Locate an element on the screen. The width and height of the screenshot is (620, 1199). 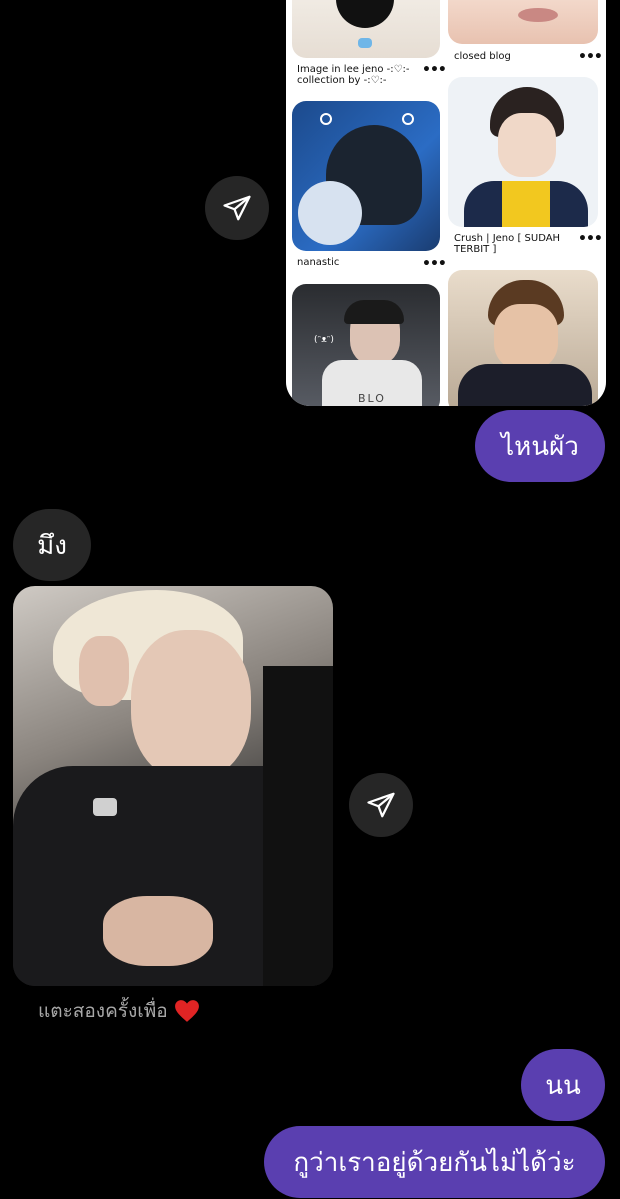
message-text: ไหนผัว is located at coordinates (540, 446).